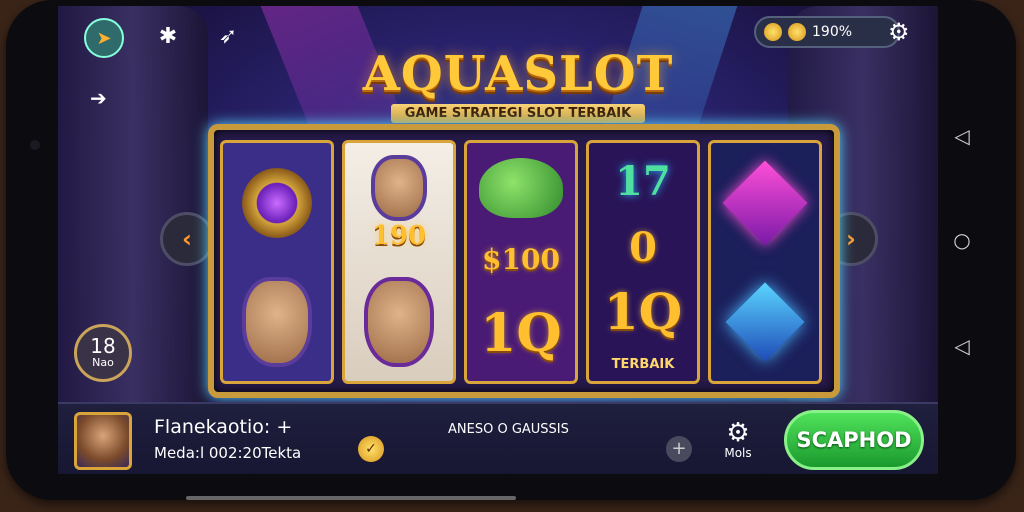 The image size is (1024, 512). I want to click on hero-portrait-icon, so click(399, 187).